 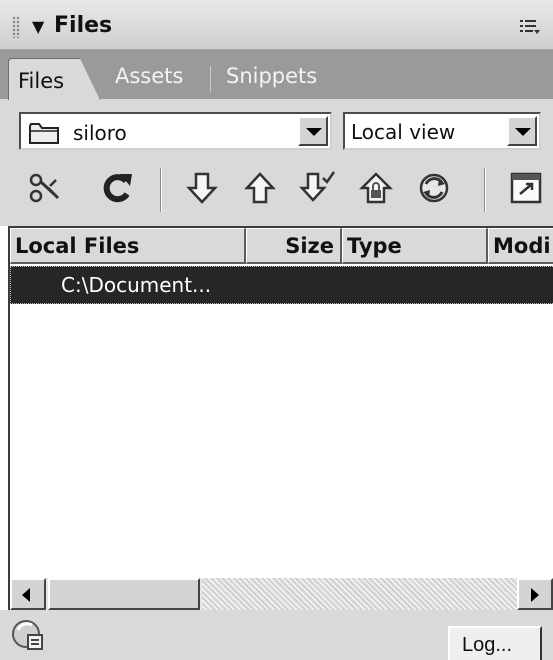 What do you see at coordinates (313, 131) in the screenshot?
I see `site-dropdown-button` at bounding box center [313, 131].